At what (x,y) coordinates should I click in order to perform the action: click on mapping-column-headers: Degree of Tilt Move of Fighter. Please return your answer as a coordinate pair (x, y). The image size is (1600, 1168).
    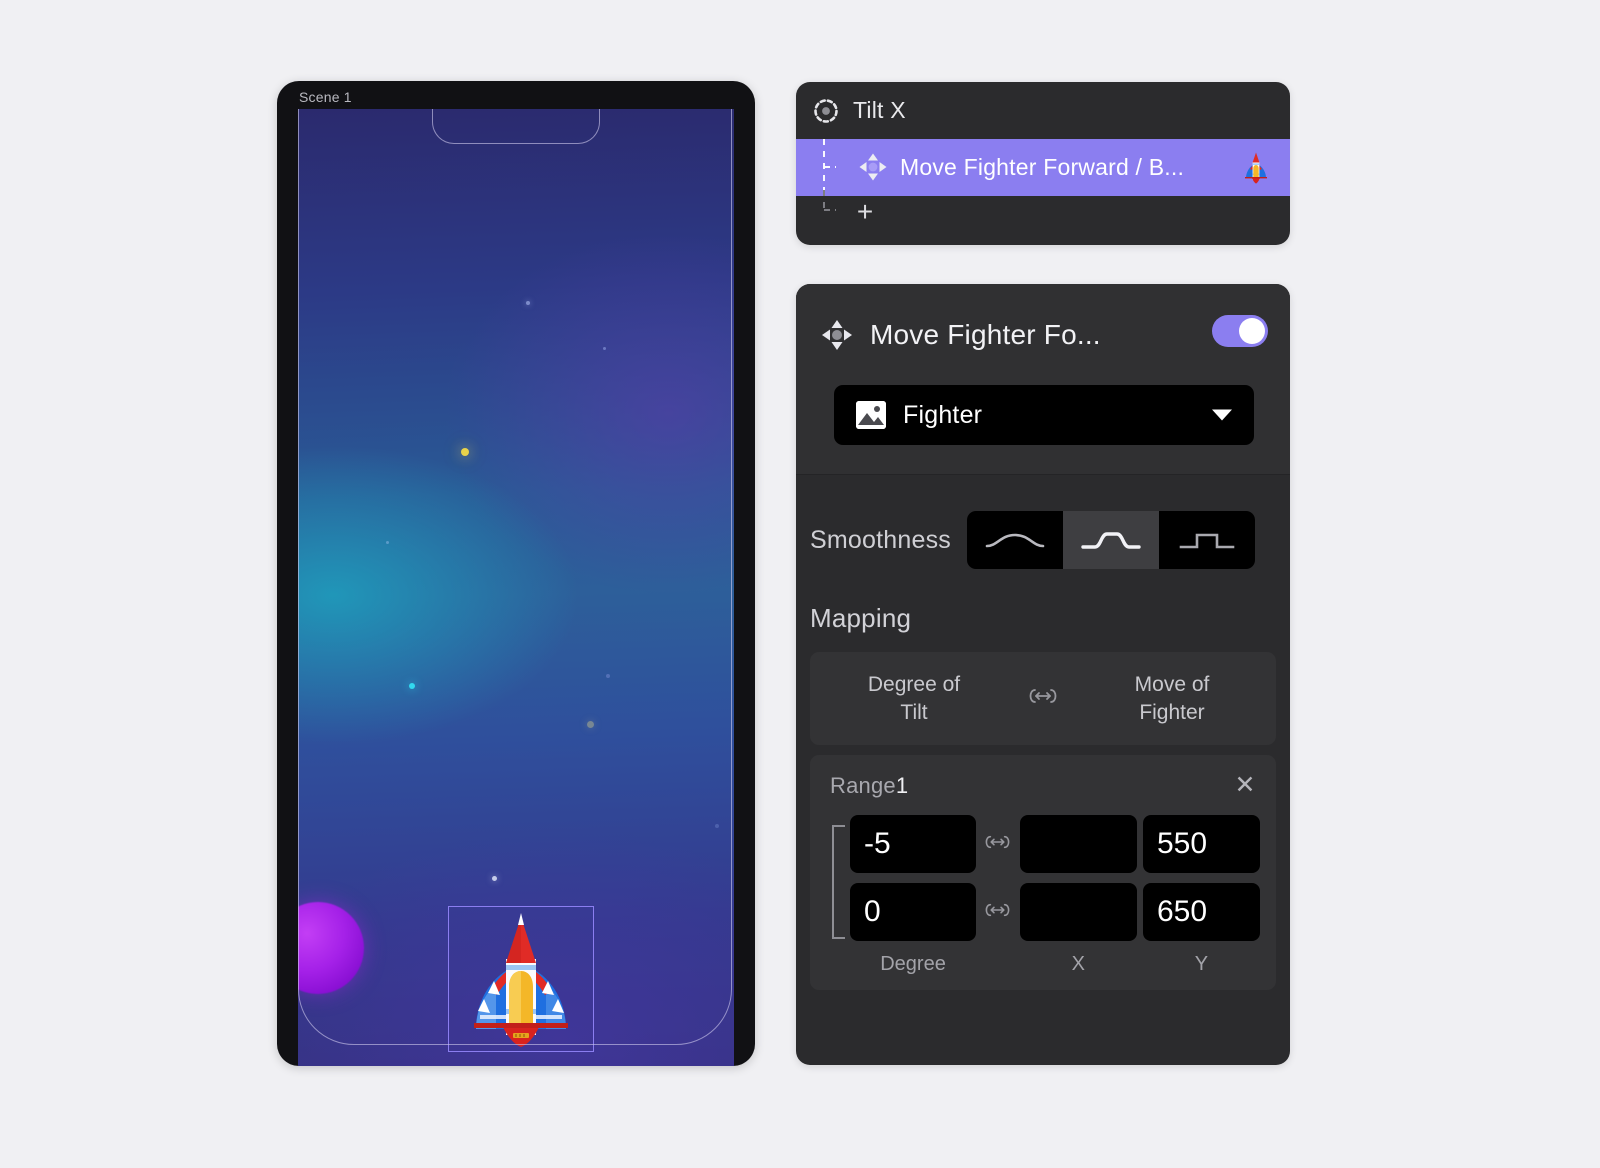
    Looking at the image, I should click on (1043, 698).